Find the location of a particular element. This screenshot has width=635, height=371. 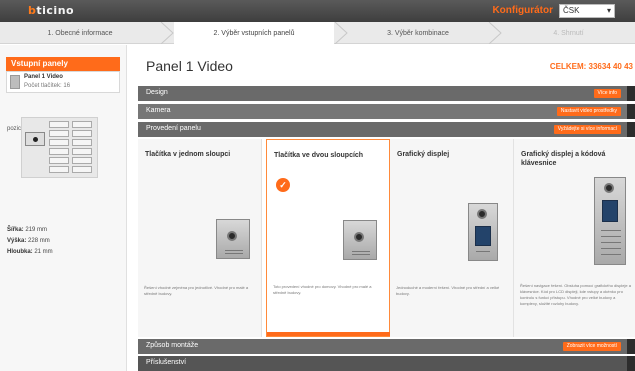

row-camera: Kamera Nastavit video prostředky is located at coordinates (386, 111).